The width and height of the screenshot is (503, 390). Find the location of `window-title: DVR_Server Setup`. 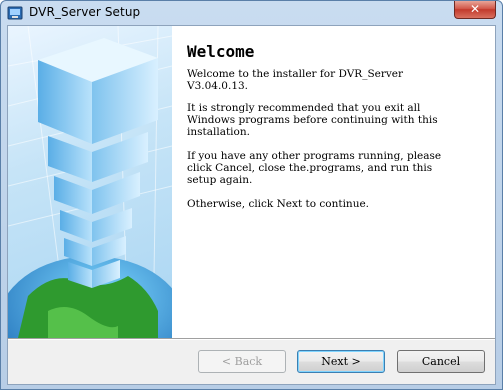

window-title: DVR_Server Setup is located at coordinates (85, 12).